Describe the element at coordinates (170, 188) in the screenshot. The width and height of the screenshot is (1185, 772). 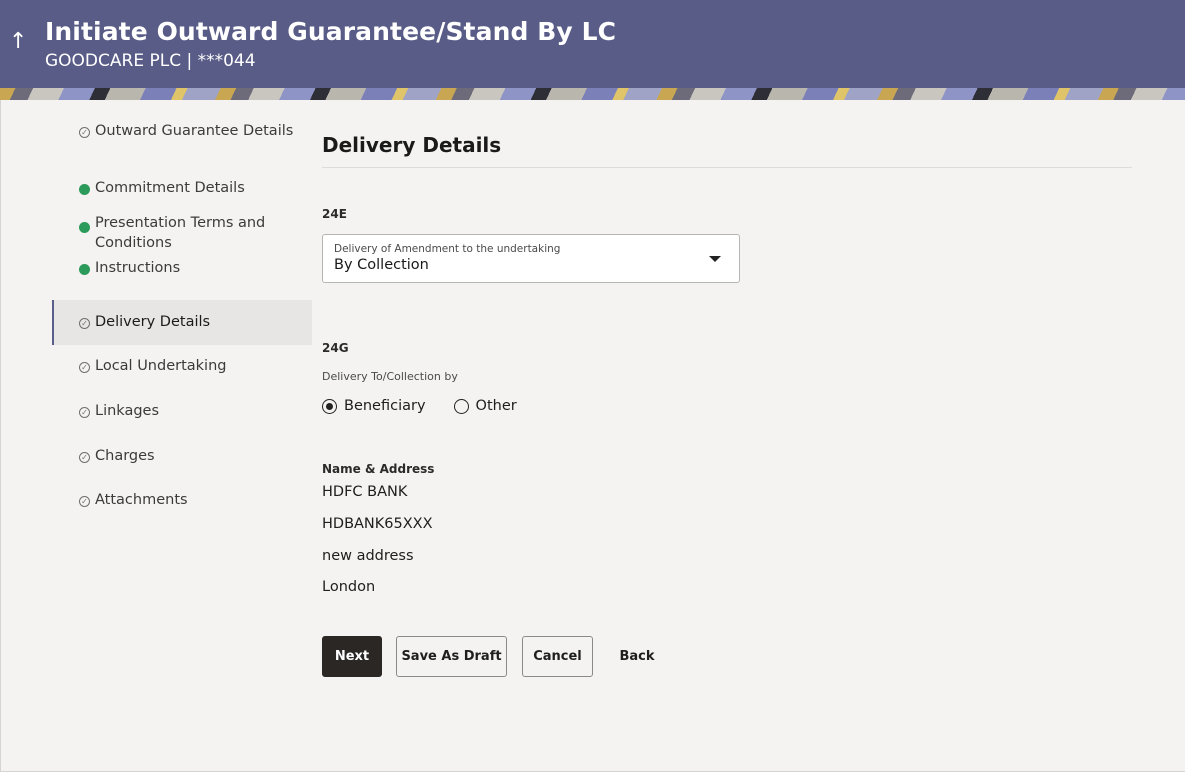
I see `nav-item-label: Commitment Details` at that location.